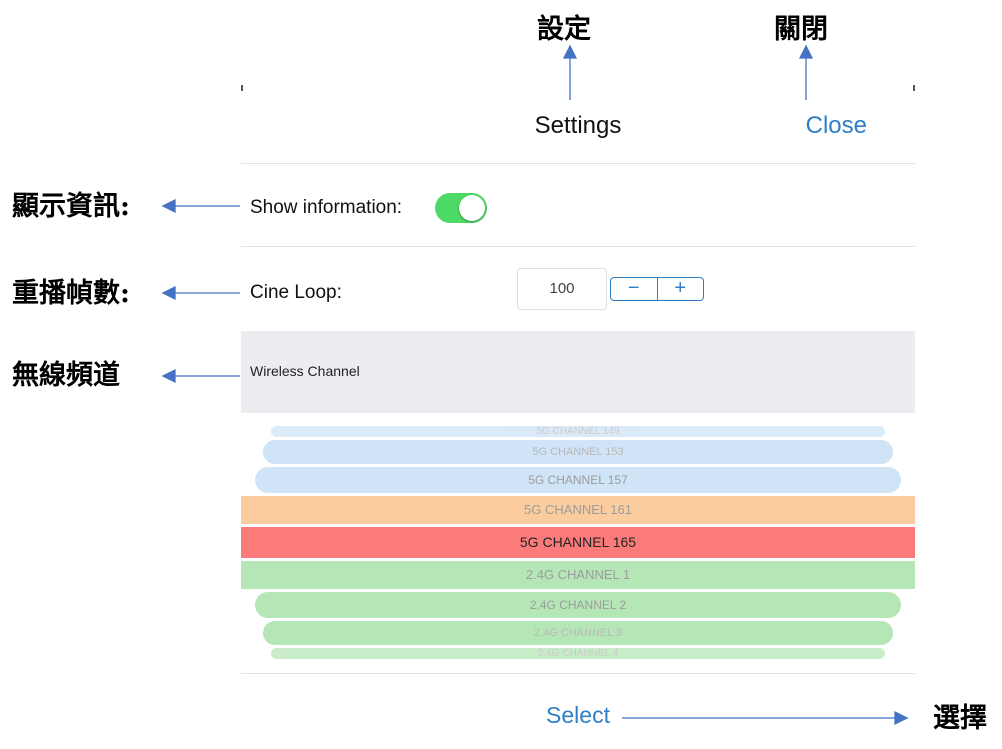 The image size is (1002, 749). What do you see at coordinates (806, 72) in the screenshot?
I see `arrow-close-icon` at bounding box center [806, 72].